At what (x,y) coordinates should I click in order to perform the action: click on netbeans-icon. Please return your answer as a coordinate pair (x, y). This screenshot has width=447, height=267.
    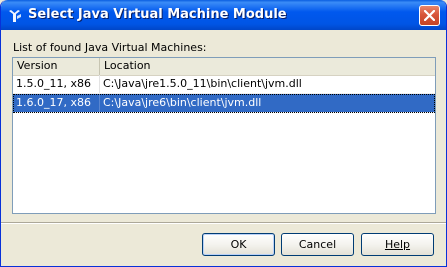
    Looking at the image, I should click on (15, 16).